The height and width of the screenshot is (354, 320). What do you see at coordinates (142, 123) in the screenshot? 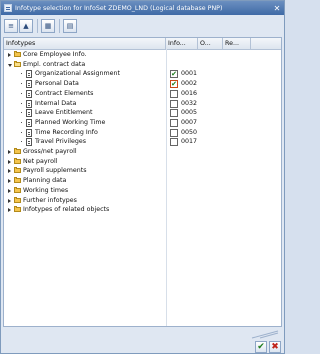
I see `tree-item-row: Planned Working Time 0007` at bounding box center [142, 123].